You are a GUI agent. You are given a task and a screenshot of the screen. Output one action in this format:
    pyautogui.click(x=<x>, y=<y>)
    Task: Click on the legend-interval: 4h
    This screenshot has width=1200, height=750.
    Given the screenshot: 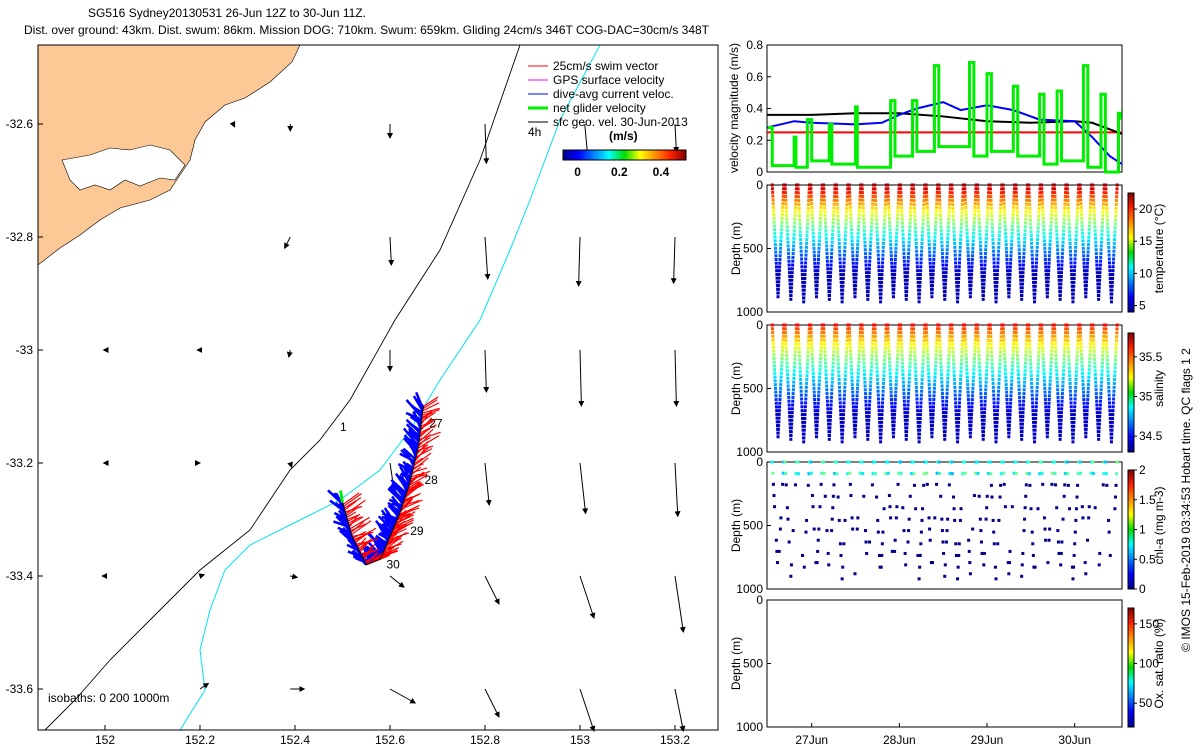 What is the action you would take?
    pyautogui.click(x=534, y=132)
    